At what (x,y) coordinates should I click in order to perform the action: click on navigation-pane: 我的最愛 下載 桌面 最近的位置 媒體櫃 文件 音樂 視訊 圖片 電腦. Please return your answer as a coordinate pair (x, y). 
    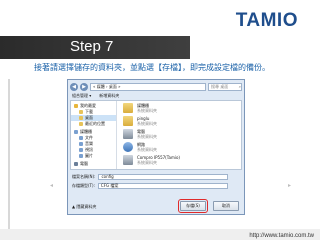
    Looking at the image, I should click on (94, 135).